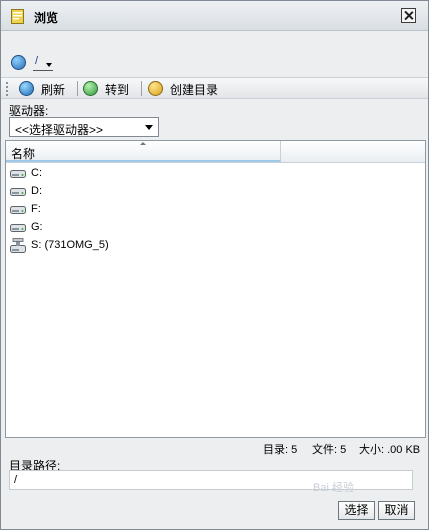  I want to click on item-label: G:, so click(37, 227).